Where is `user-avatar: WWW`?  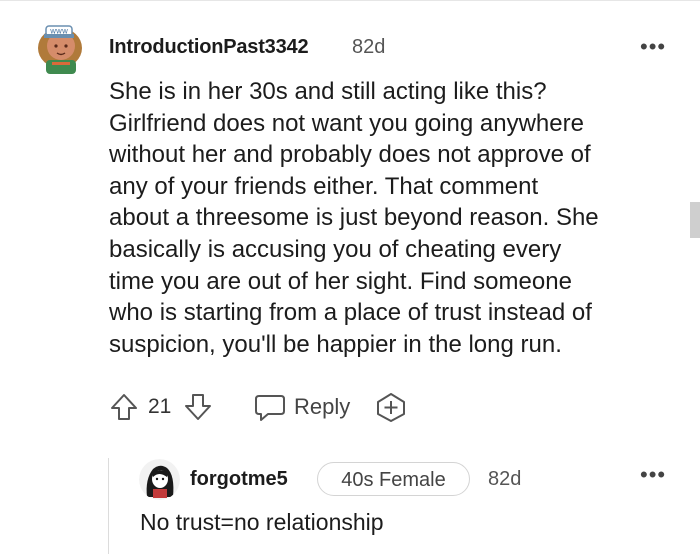
user-avatar: WWW is located at coordinates (60, 46).